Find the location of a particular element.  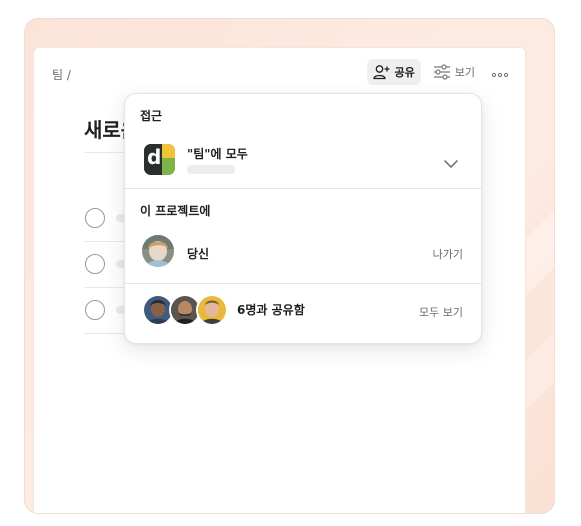

project-section-title: 이 프로젝트에 is located at coordinates (175, 211).